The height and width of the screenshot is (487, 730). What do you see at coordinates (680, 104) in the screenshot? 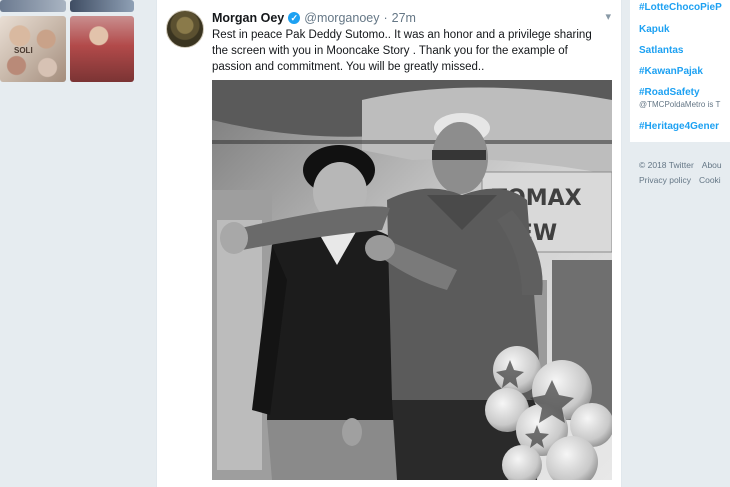
I see `trend-context: @TMCPoldaMetro is T` at bounding box center [680, 104].